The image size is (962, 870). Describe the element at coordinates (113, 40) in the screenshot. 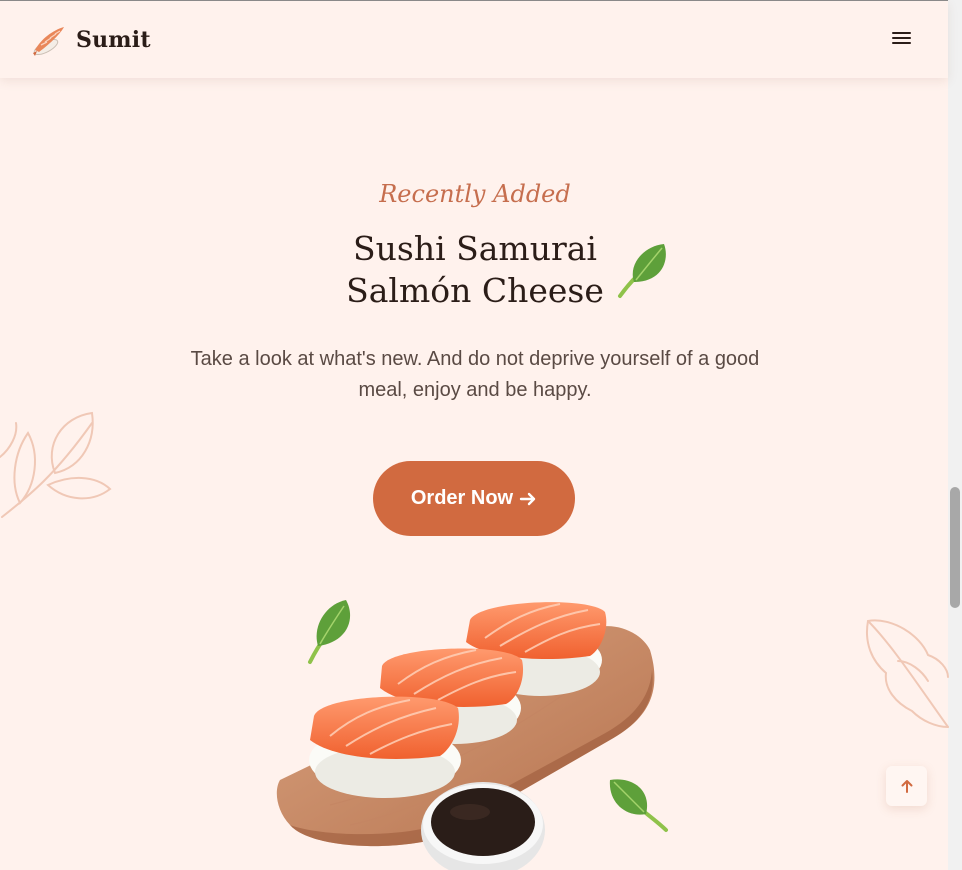

I see `brand-name: Sumit` at that location.